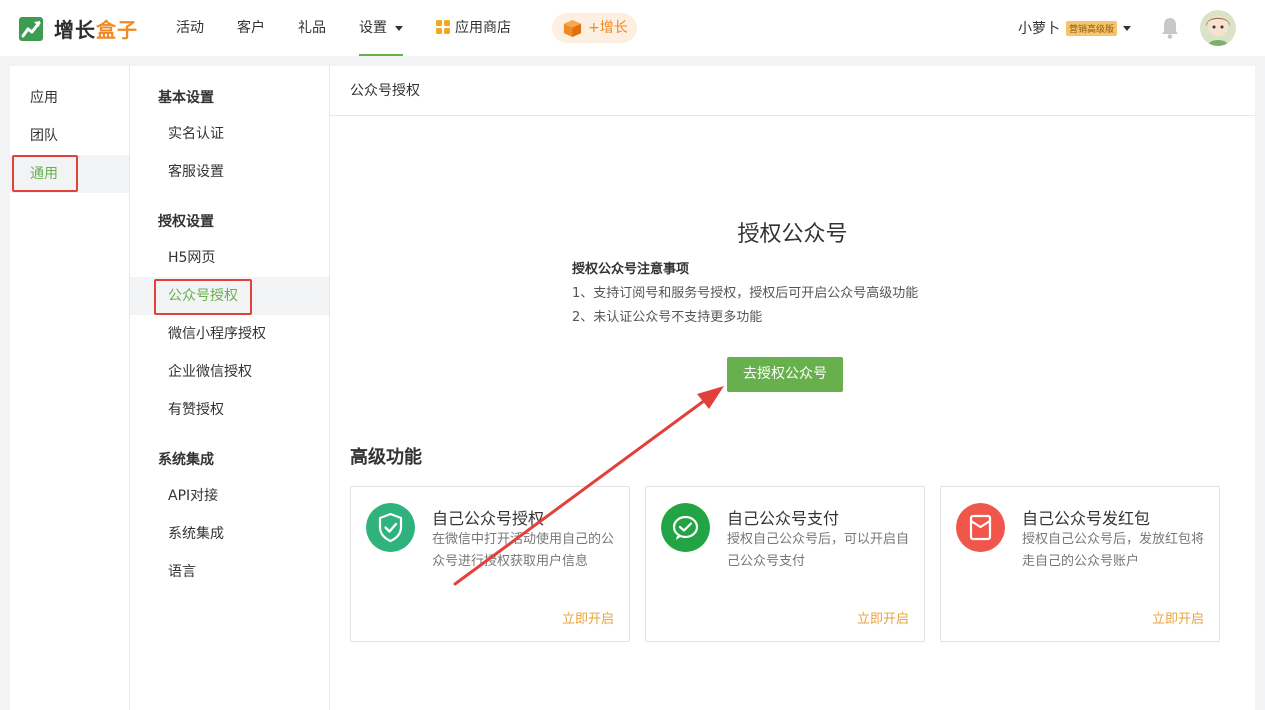 The height and width of the screenshot is (710, 1265). I want to click on feature-card: 自己公众号授权 在微信中打开活动使用自己的公众号进行授权获取用户信息 立即开启, so click(490, 564).